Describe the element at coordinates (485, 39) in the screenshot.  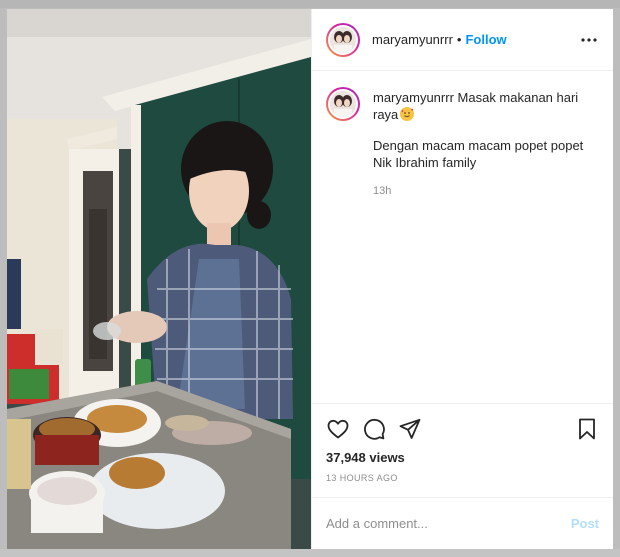
I see `follow-button: Follow` at that location.